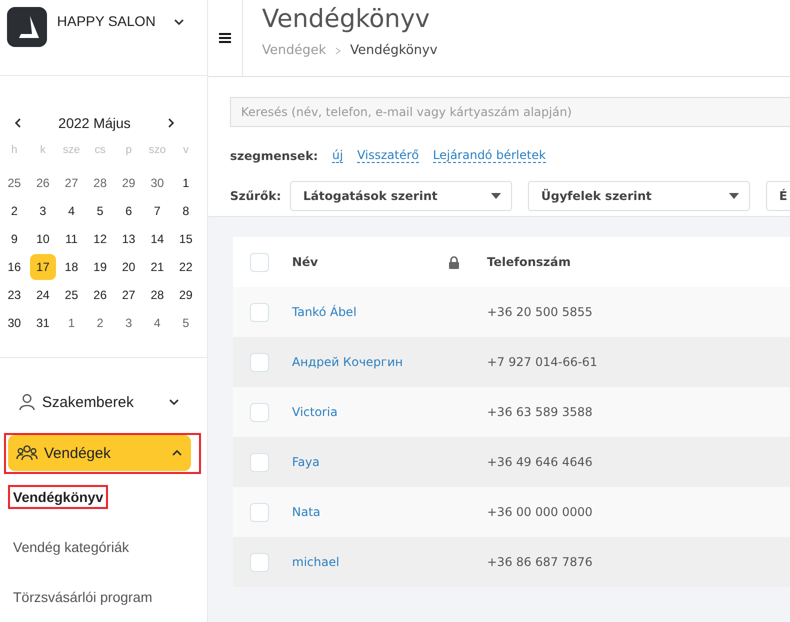  I want to click on calendar-day: 21, so click(157, 267).